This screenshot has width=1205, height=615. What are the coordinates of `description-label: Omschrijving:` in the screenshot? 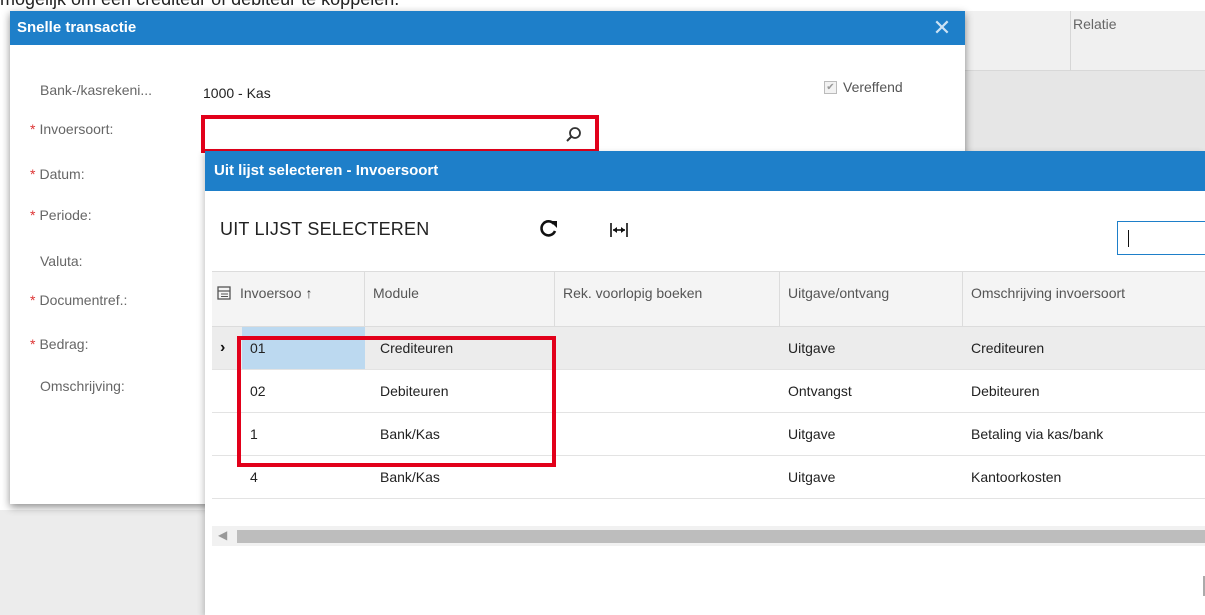 It's located at (77, 386).